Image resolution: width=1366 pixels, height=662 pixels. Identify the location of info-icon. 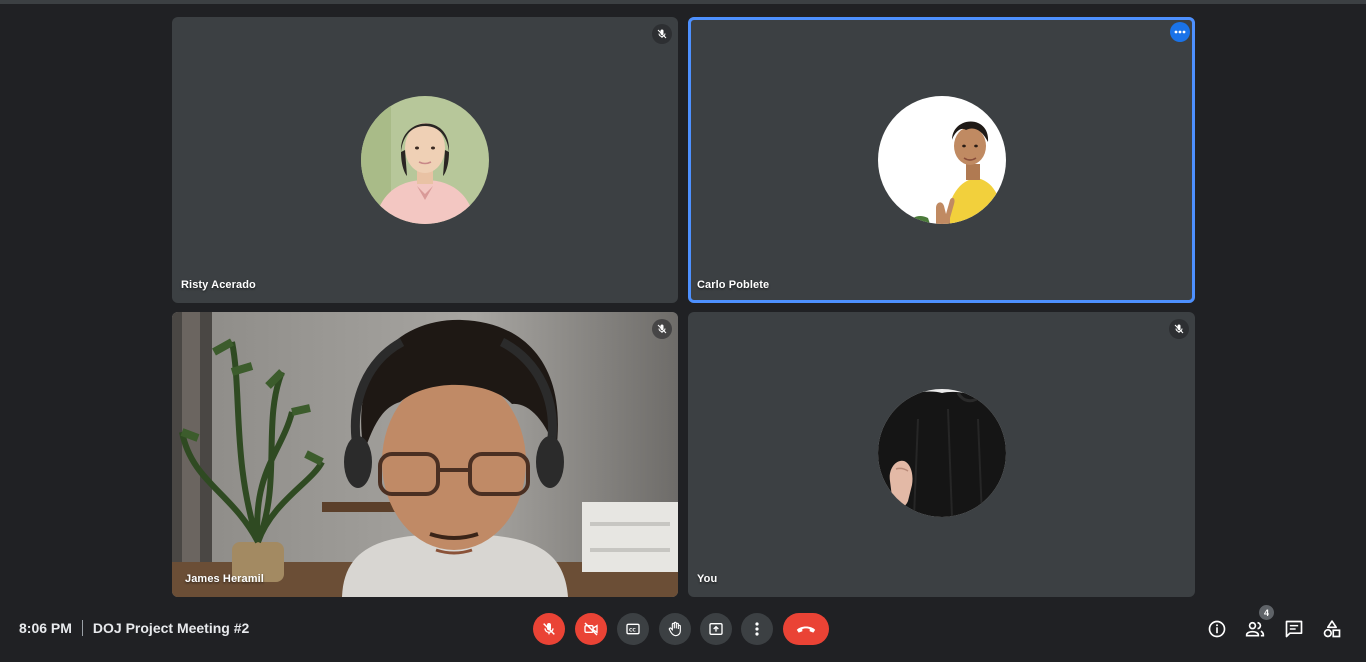
(1217, 629).